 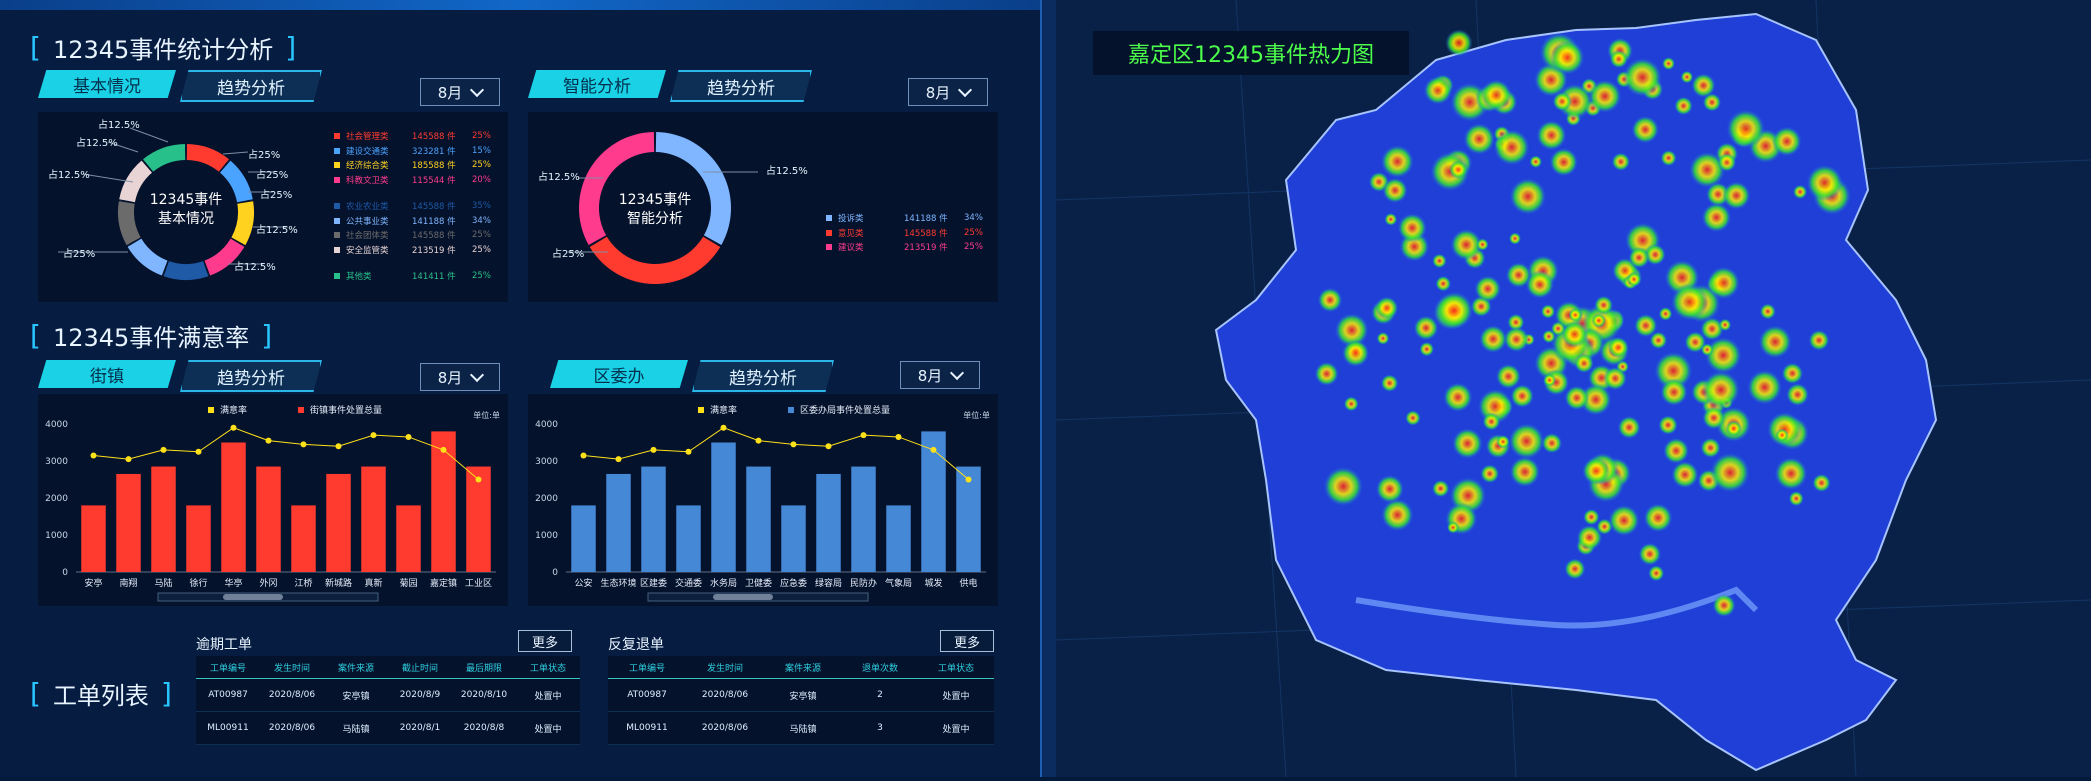 I want to click on x-tick-label: 区建委, so click(x=653, y=583).